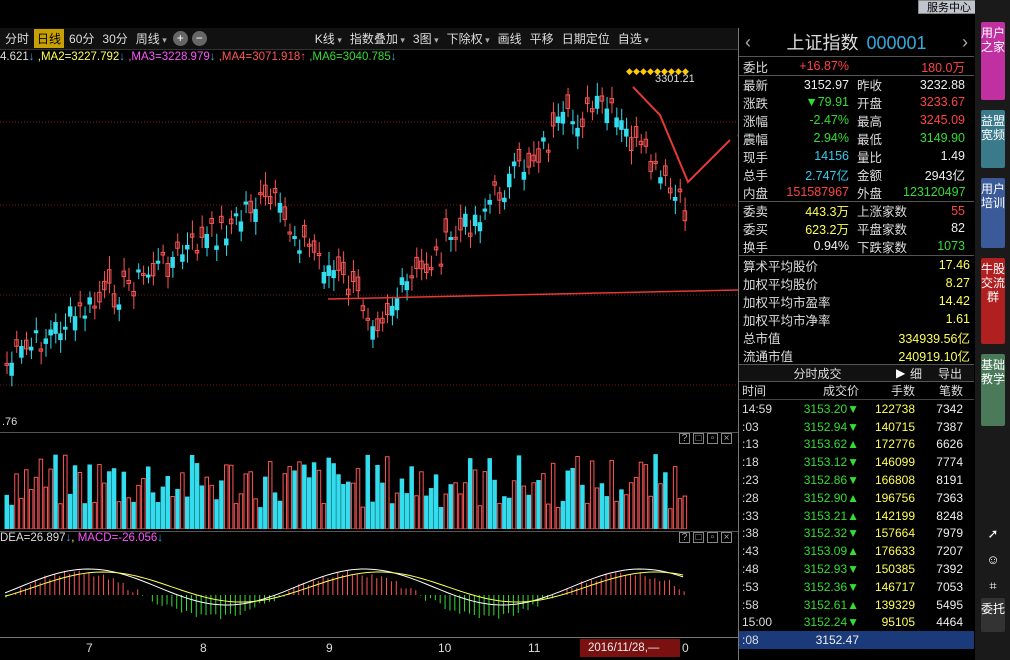 The image size is (1010, 660). What do you see at coordinates (856, 337) in the screenshot?
I see `market-stat-row: 总市值 334939.56亿` at bounding box center [856, 337].